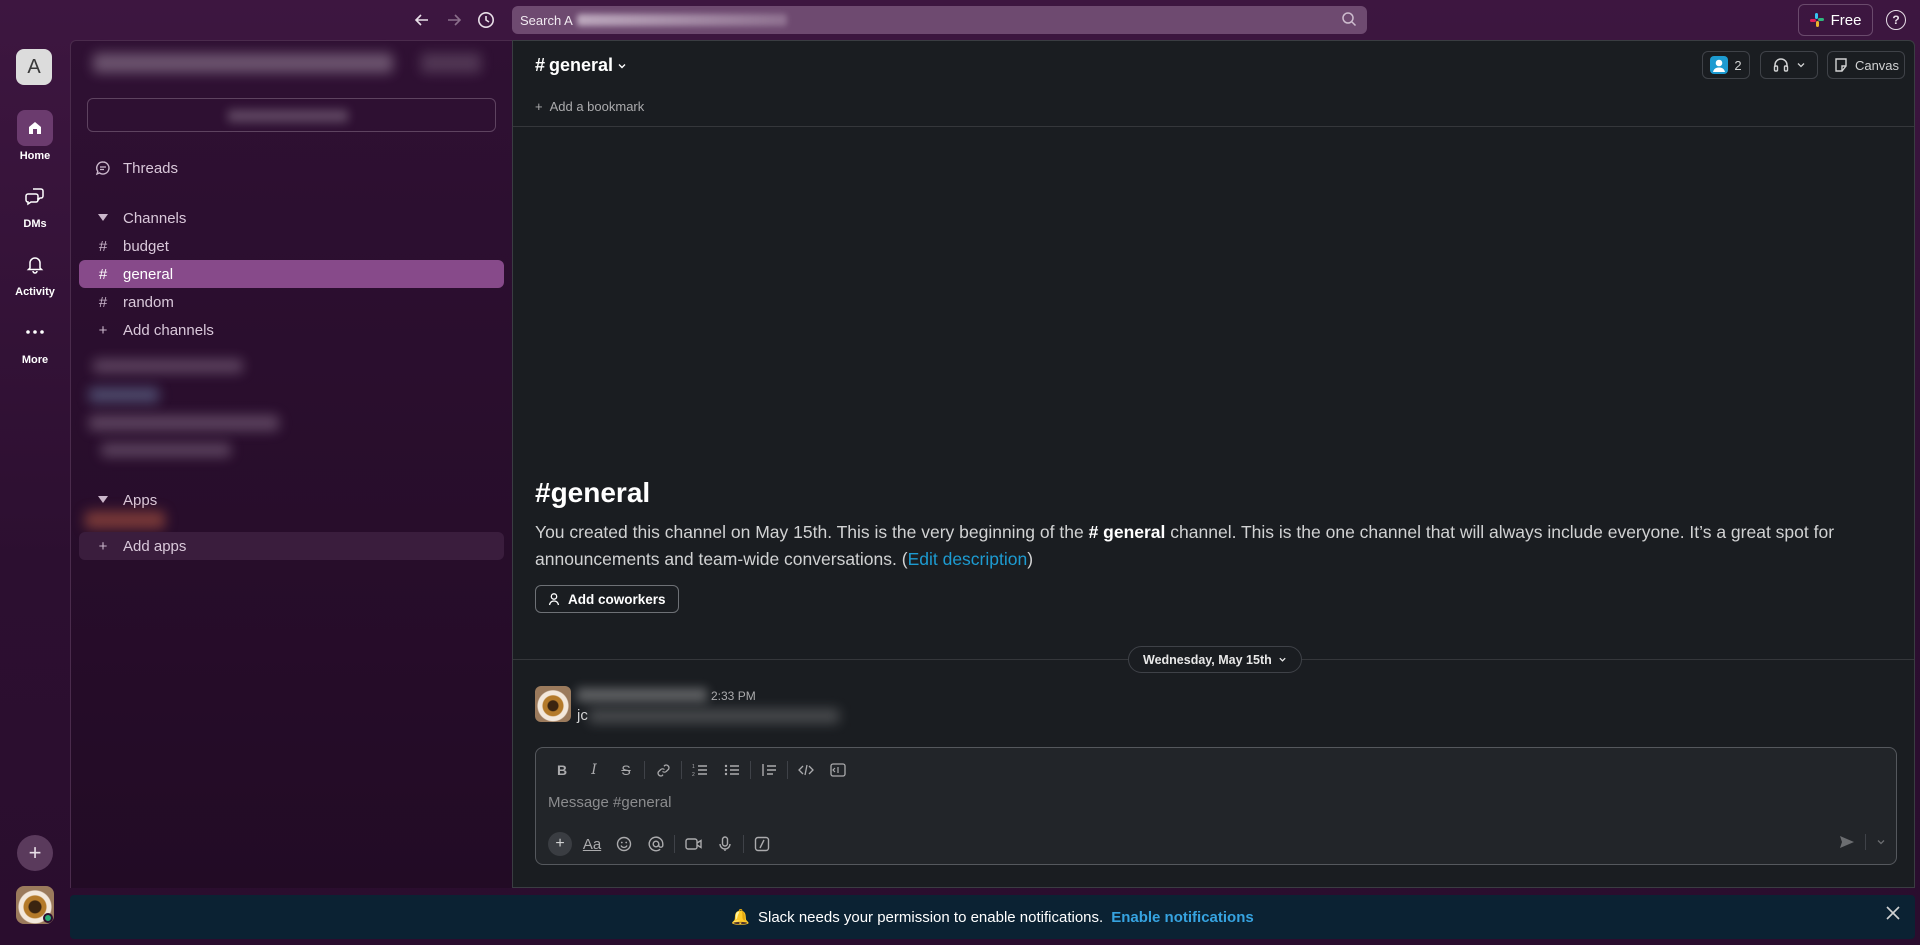 The image size is (1920, 945). What do you see at coordinates (624, 844) in the screenshot?
I see `emoji-icon` at bounding box center [624, 844].